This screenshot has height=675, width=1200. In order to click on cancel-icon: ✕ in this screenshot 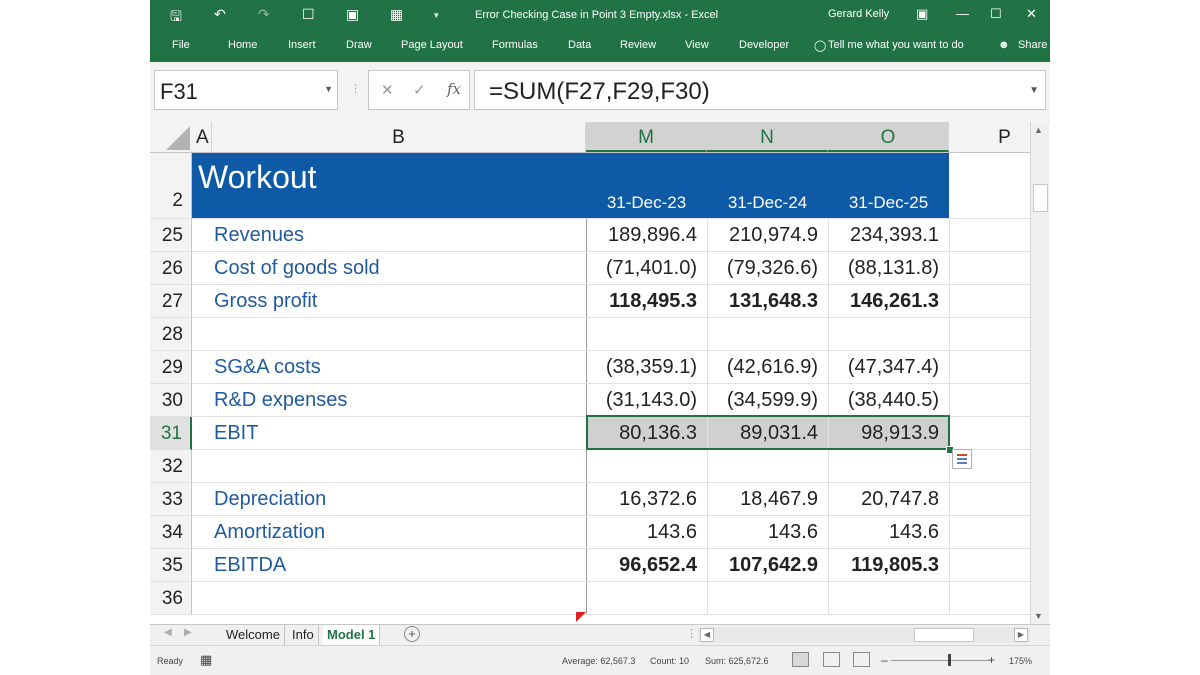, I will do `click(387, 90)`.